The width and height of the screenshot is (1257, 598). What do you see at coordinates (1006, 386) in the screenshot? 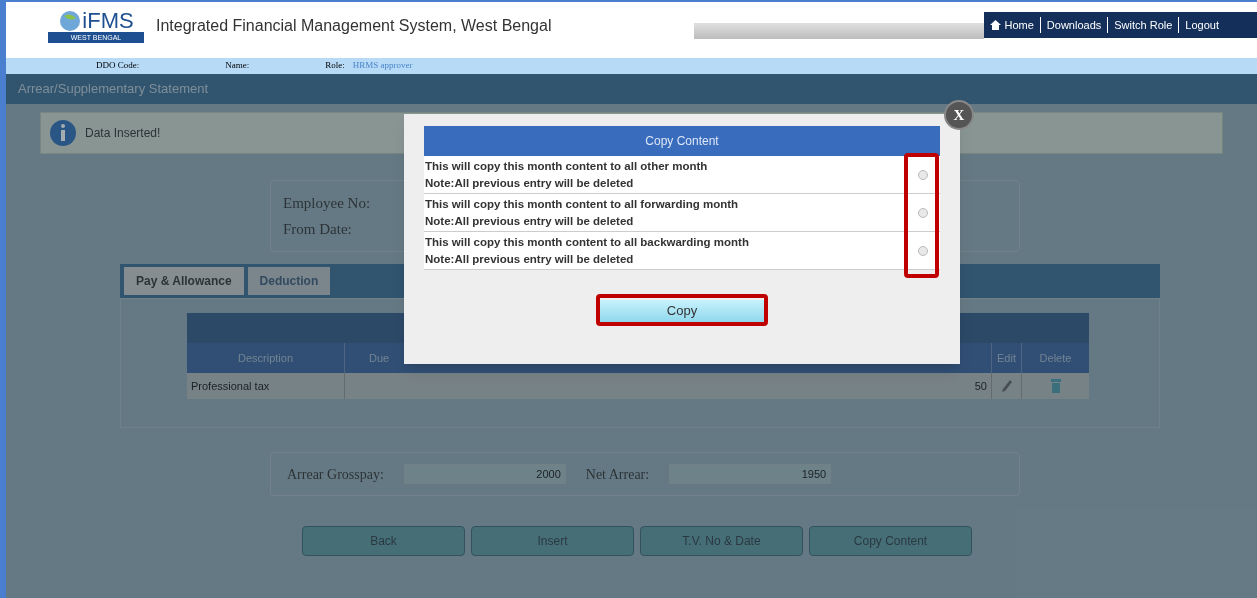
I see `pencil-icon` at bounding box center [1006, 386].